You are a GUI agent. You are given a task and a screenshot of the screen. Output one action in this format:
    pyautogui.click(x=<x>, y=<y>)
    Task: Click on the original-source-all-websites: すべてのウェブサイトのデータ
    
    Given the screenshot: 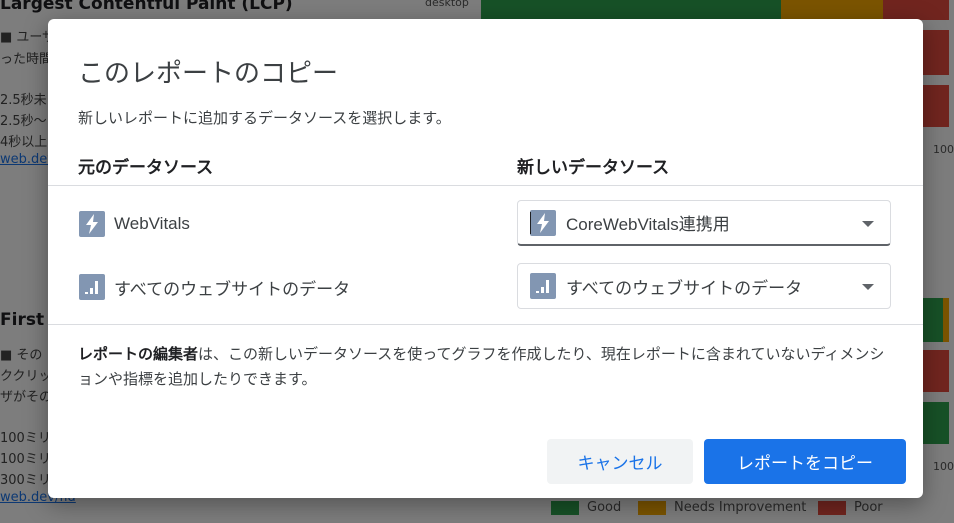 What is the action you would take?
    pyautogui.click(x=214, y=287)
    